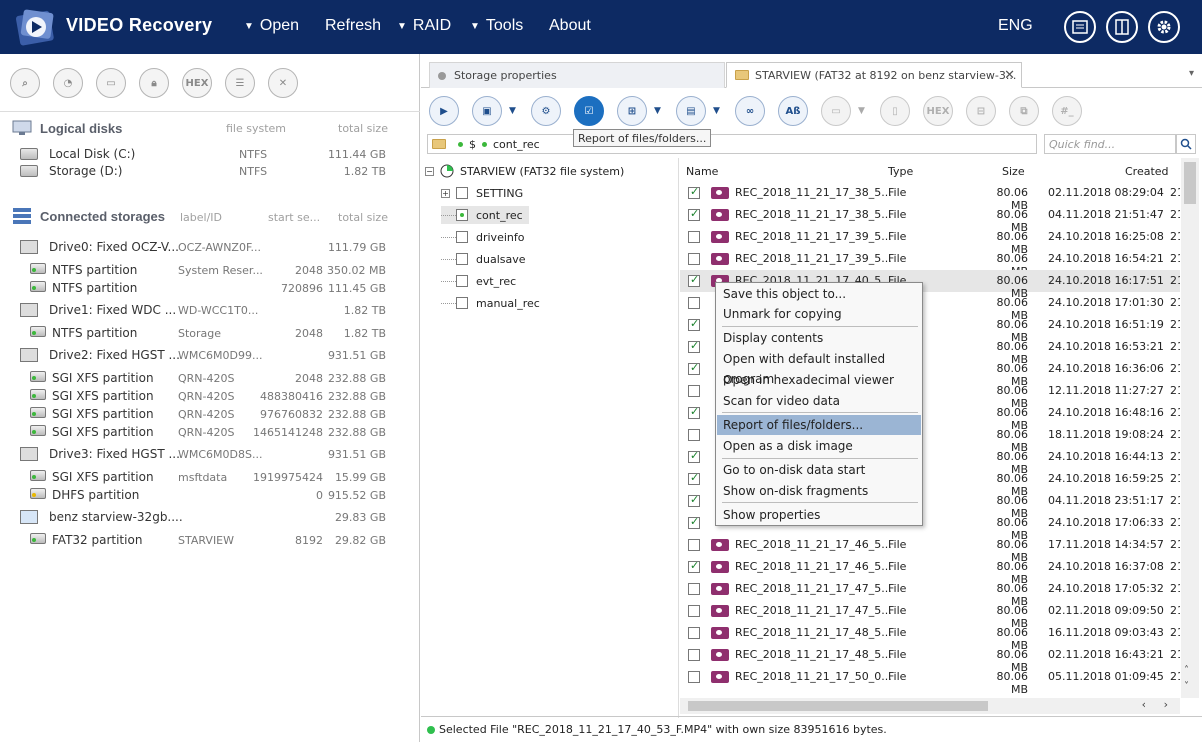 Image resolution: width=1202 pixels, height=742 pixels. What do you see at coordinates (240, 83) in the screenshot?
I see `list-button: ☰` at bounding box center [240, 83].